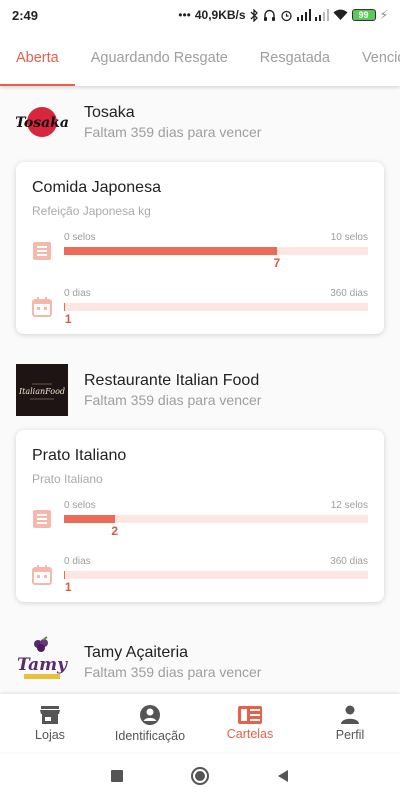 The height and width of the screenshot is (800, 400). What do you see at coordinates (349, 505) in the screenshot?
I see `stamps-max-label: 12 selos` at bounding box center [349, 505].